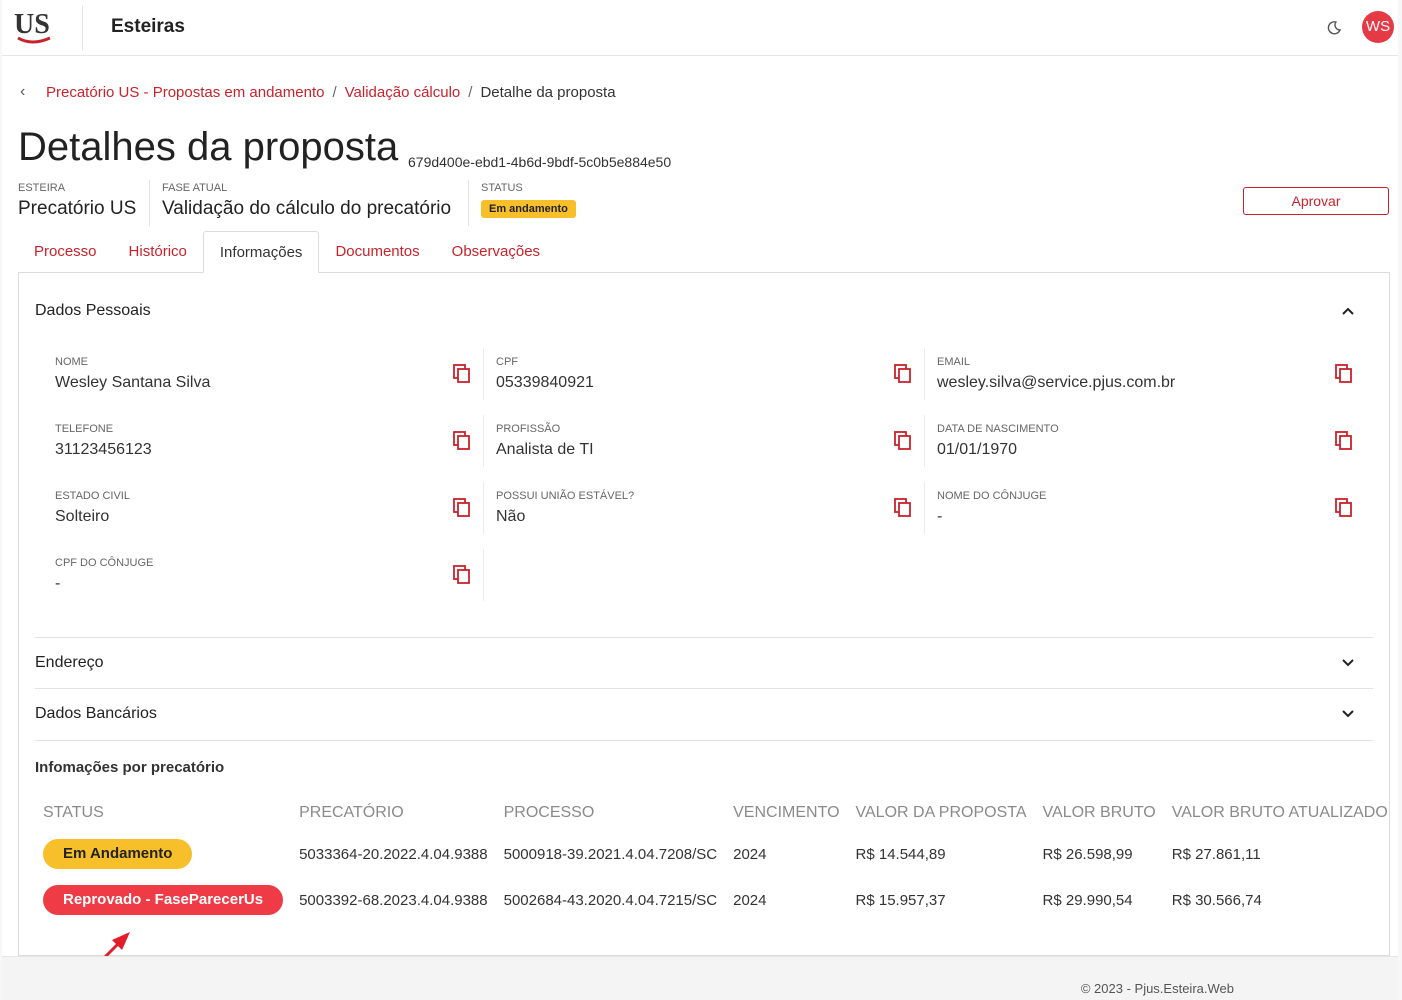 This screenshot has width=1402, height=1000. What do you see at coordinates (1056, 382) in the screenshot?
I see `field-value: wesley.silva@service.pjus.com.br` at bounding box center [1056, 382].